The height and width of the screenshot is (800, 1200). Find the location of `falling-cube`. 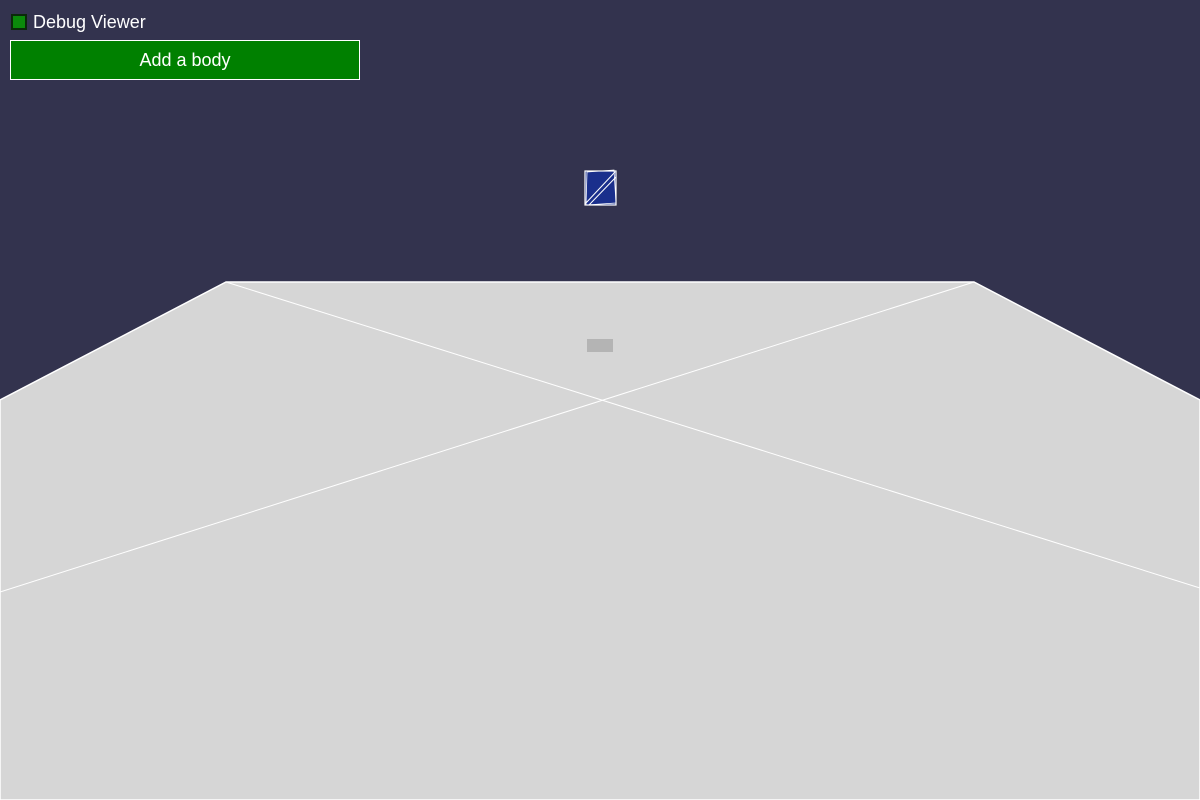

falling-cube is located at coordinates (600, 187).